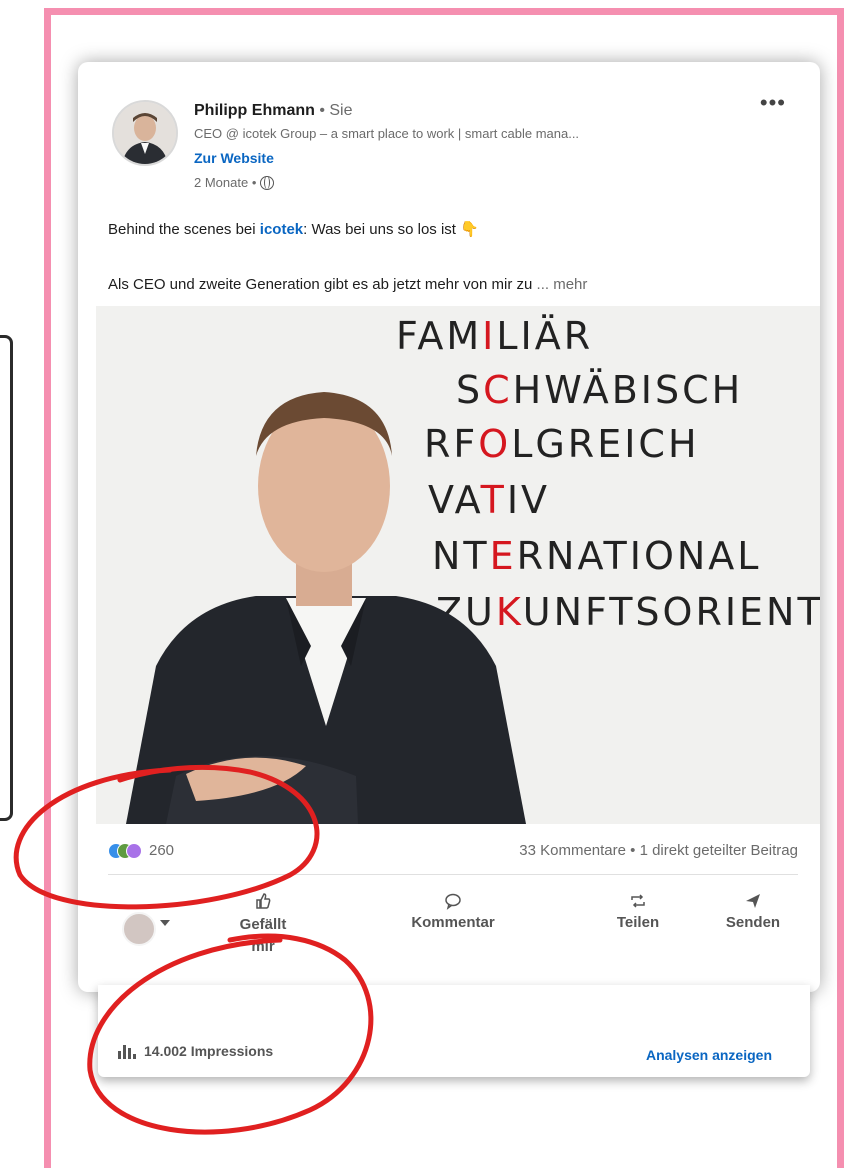 The height and width of the screenshot is (1168, 862). Describe the element at coordinates (254, 110) in the screenshot. I see `author-name: Philipp Ehmann` at that location.